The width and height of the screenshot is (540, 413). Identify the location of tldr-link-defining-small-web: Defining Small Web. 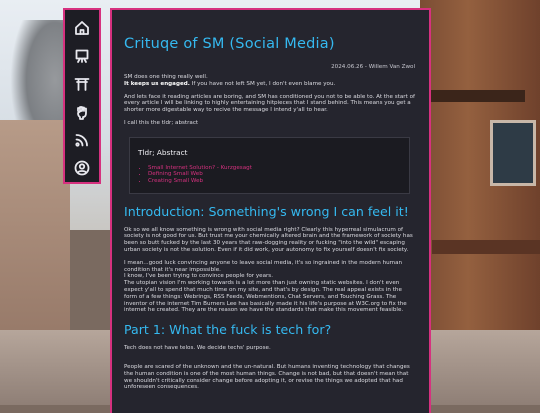
(175, 174).